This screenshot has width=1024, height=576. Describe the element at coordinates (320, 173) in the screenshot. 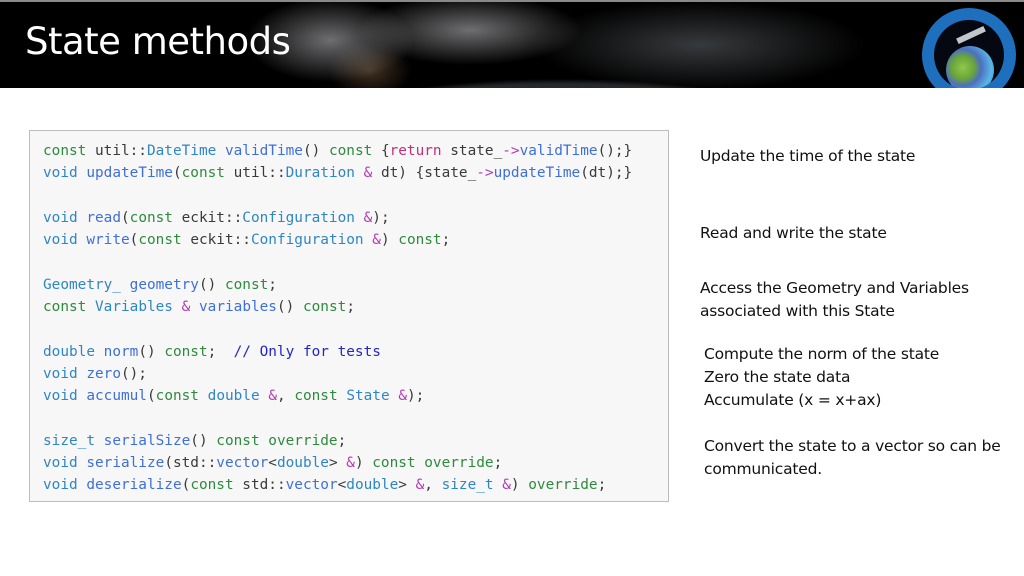

I see `code-token: Duration` at that location.